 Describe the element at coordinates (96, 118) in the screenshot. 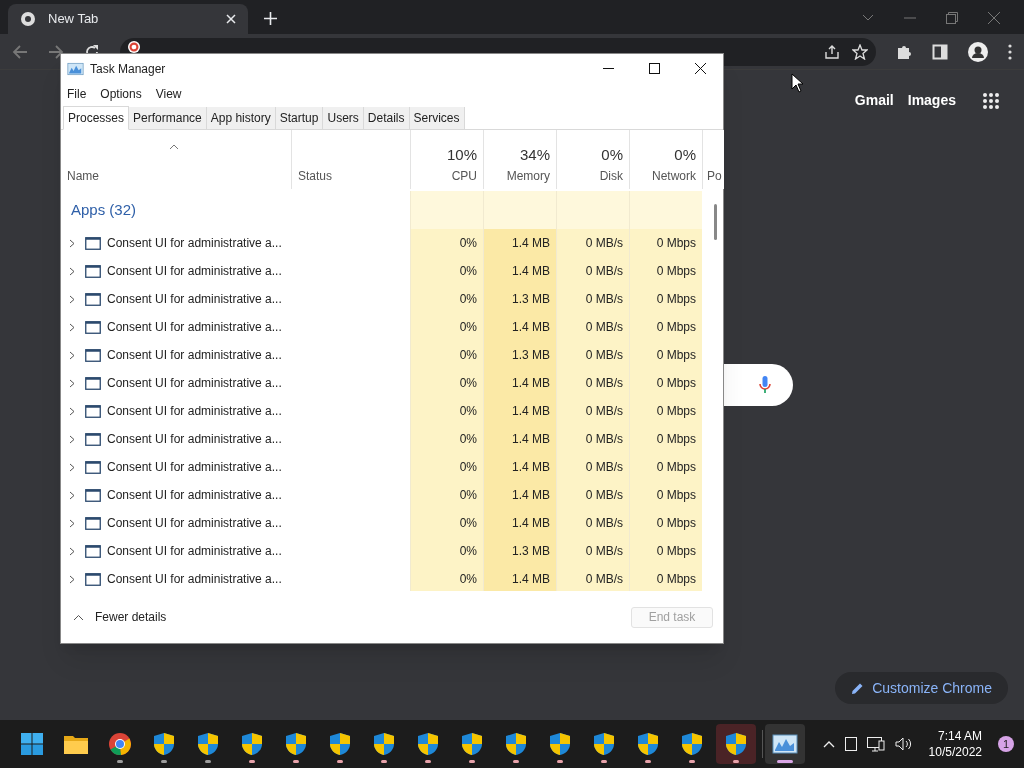

I see `tab: Processes` at that location.